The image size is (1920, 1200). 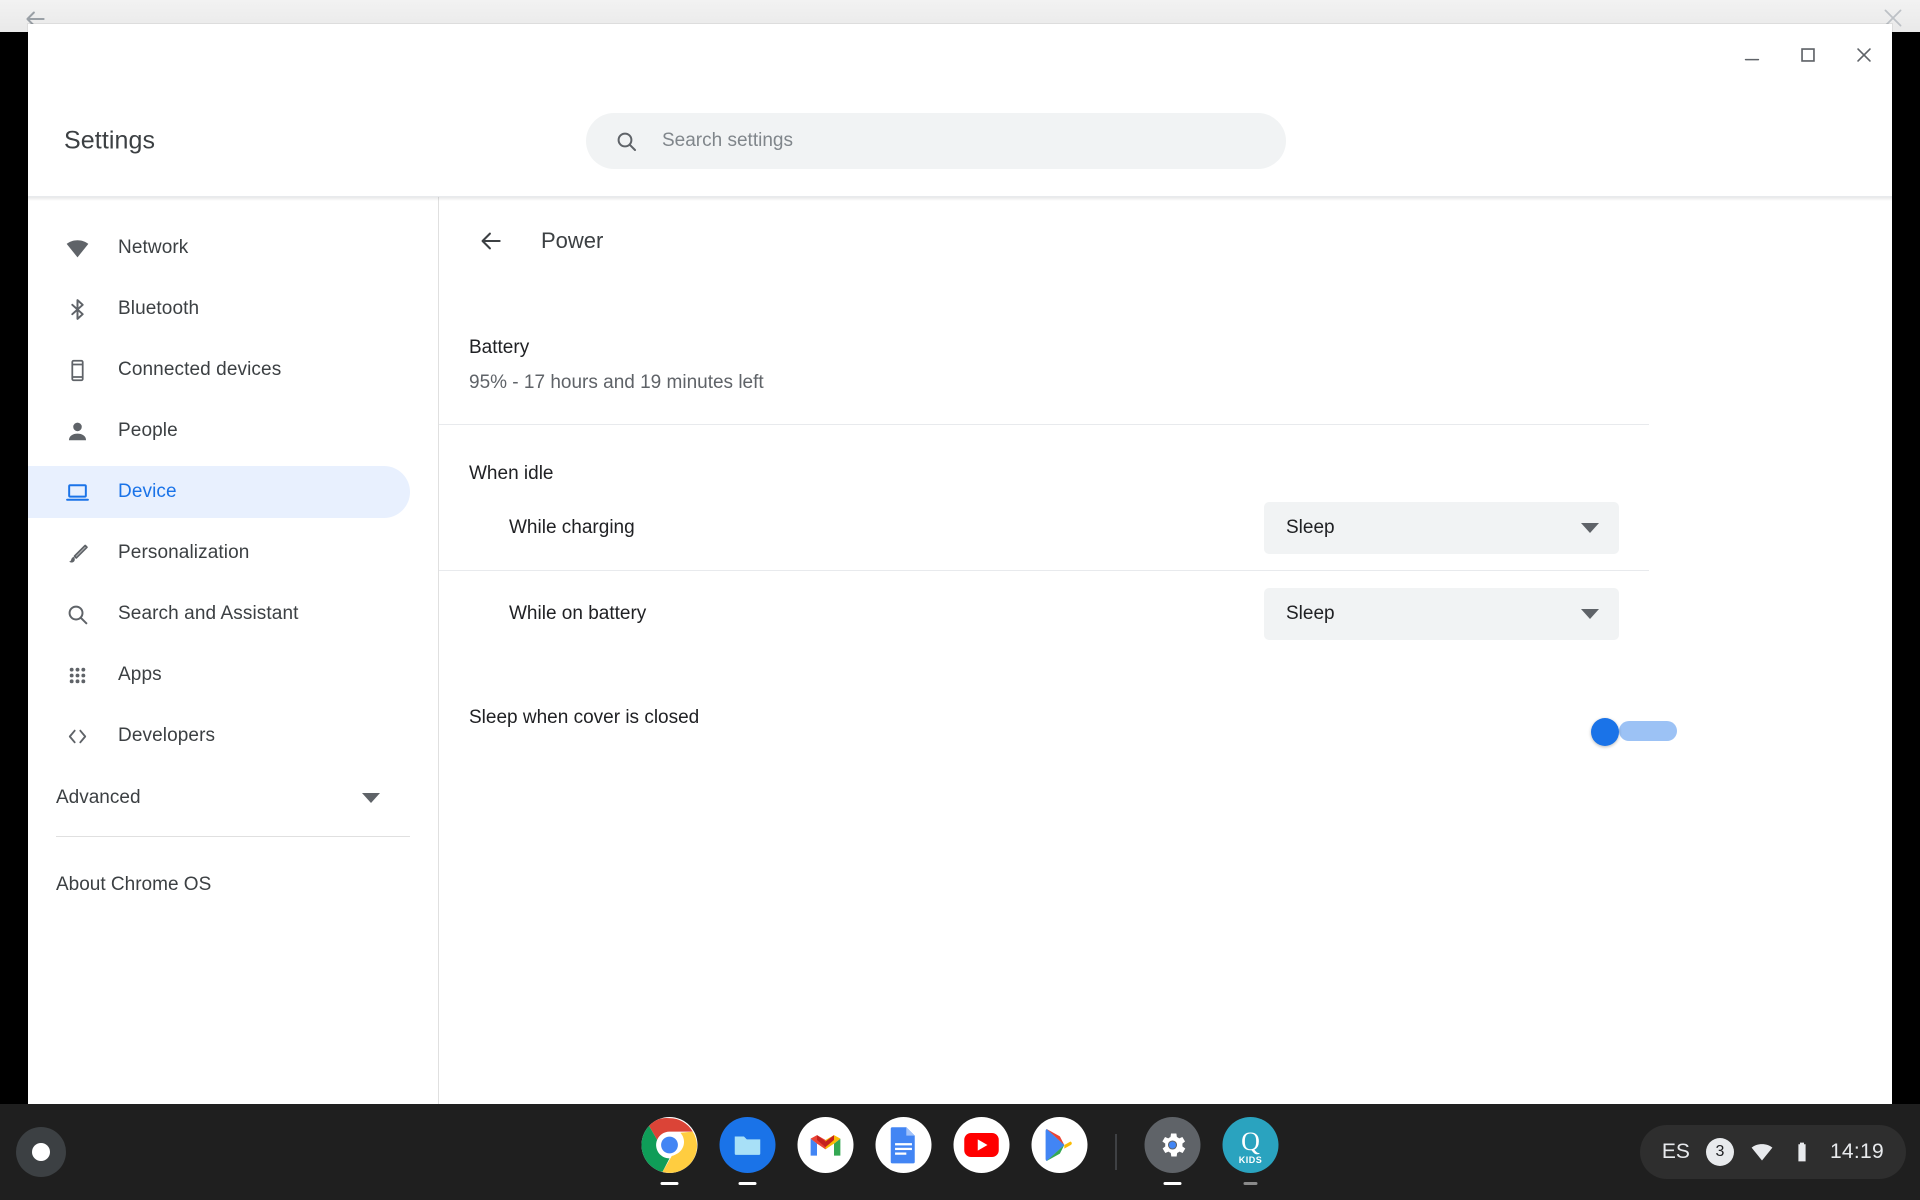 I want to click on shelf-item-q-kids: Q KIDS, so click(x=1250, y=1152).